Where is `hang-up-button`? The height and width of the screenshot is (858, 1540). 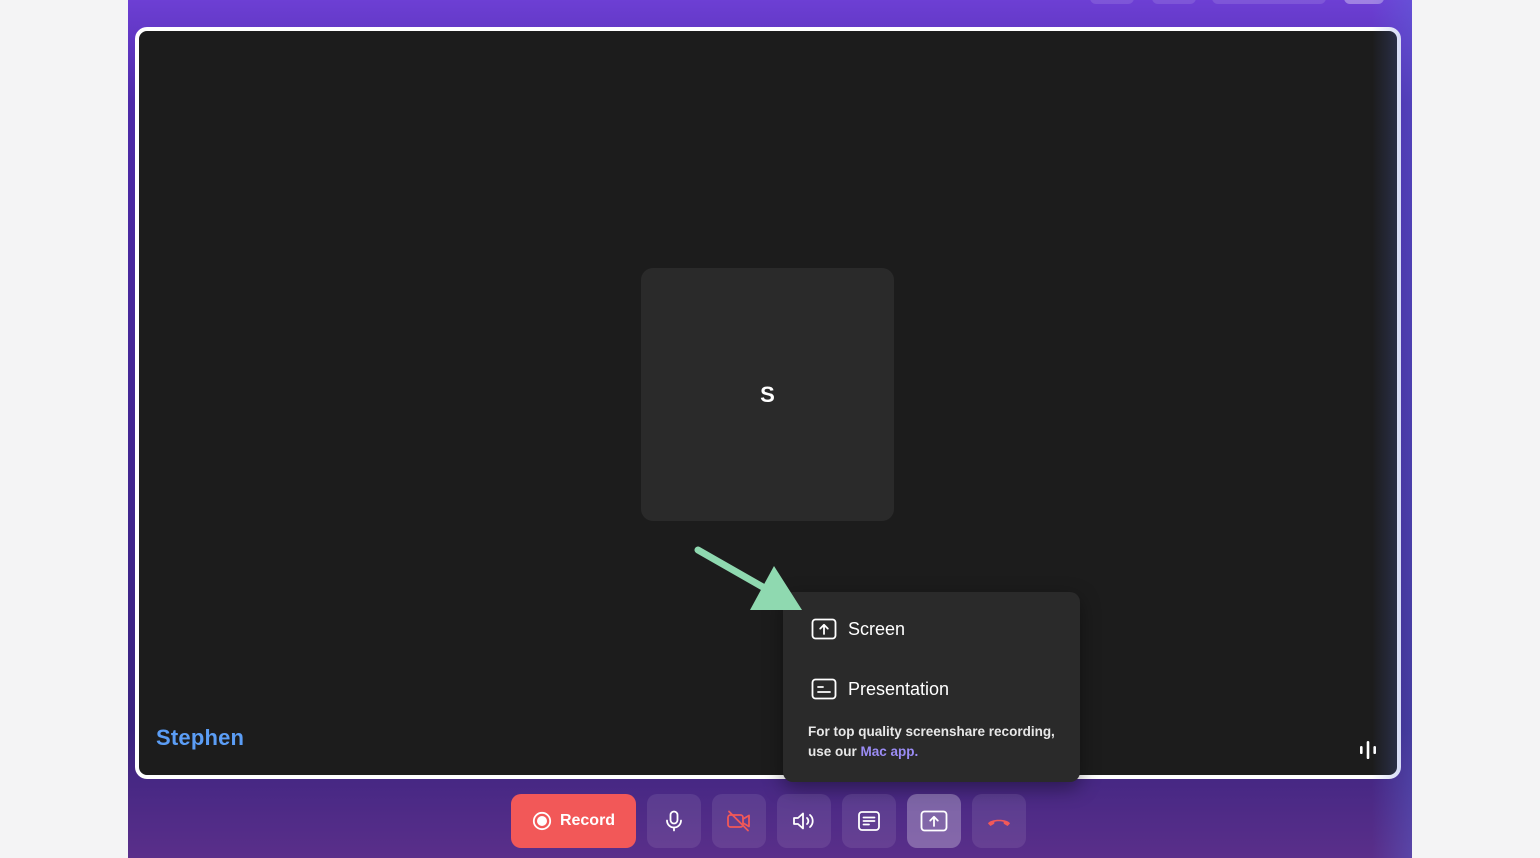 hang-up-button is located at coordinates (999, 821).